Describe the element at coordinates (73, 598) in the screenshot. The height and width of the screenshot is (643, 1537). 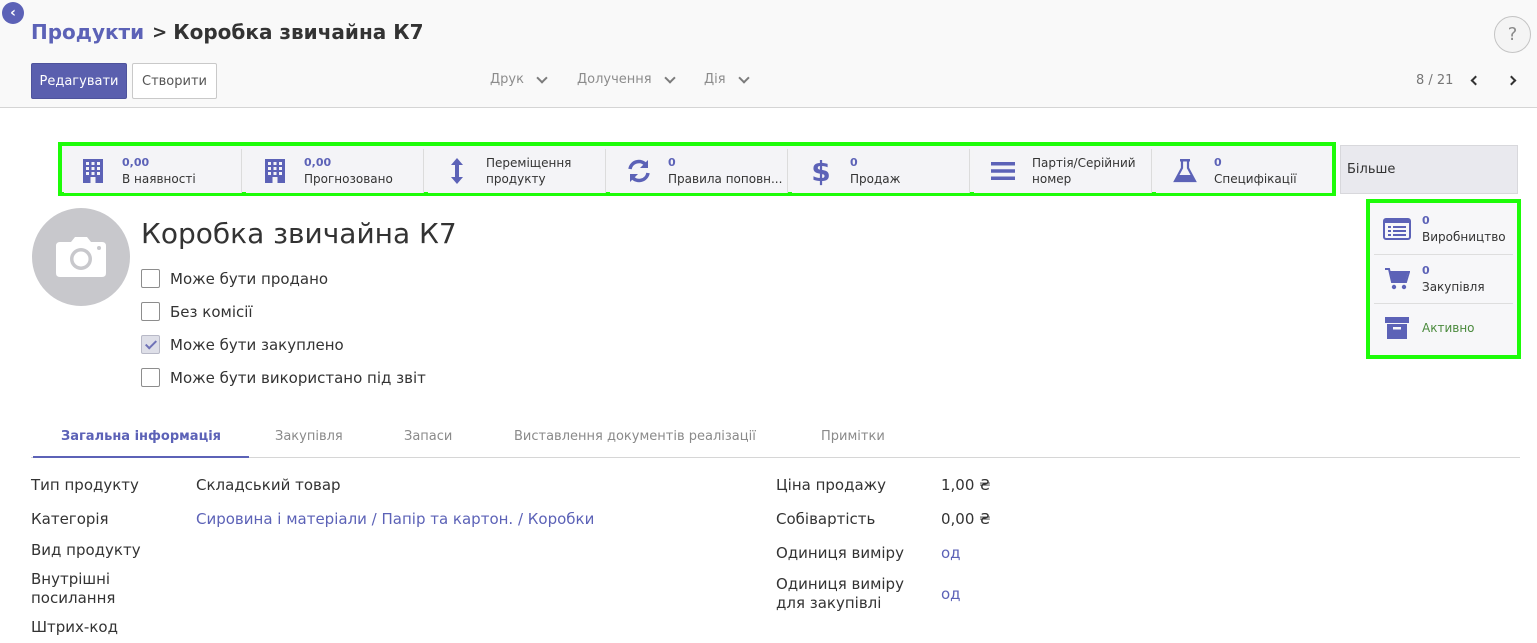
I see `internal-reference-label-line2: посилання` at that location.